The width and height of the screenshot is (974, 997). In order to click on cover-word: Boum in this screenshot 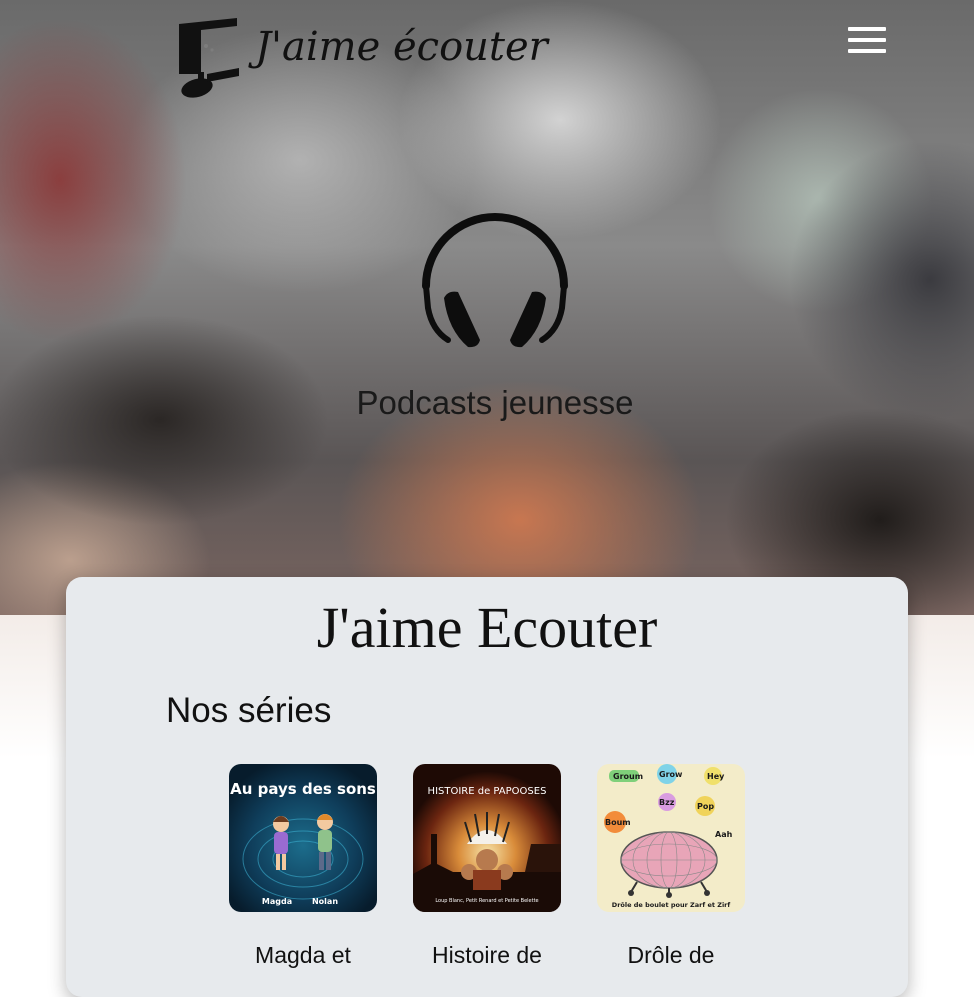, I will do `click(618, 822)`.